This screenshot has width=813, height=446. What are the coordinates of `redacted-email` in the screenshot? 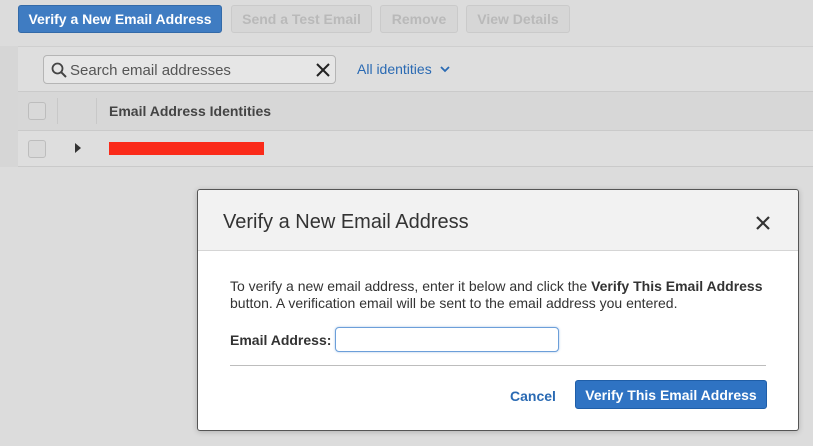 It's located at (186, 148).